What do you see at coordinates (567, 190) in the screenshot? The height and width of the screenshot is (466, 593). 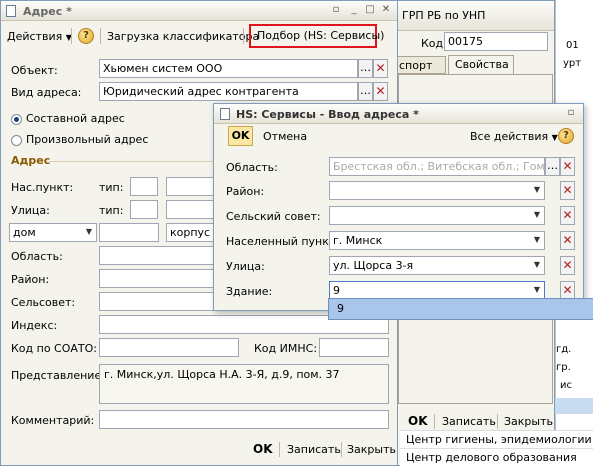 I see `hs-district-clear-icon: ✕` at bounding box center [567, 190].